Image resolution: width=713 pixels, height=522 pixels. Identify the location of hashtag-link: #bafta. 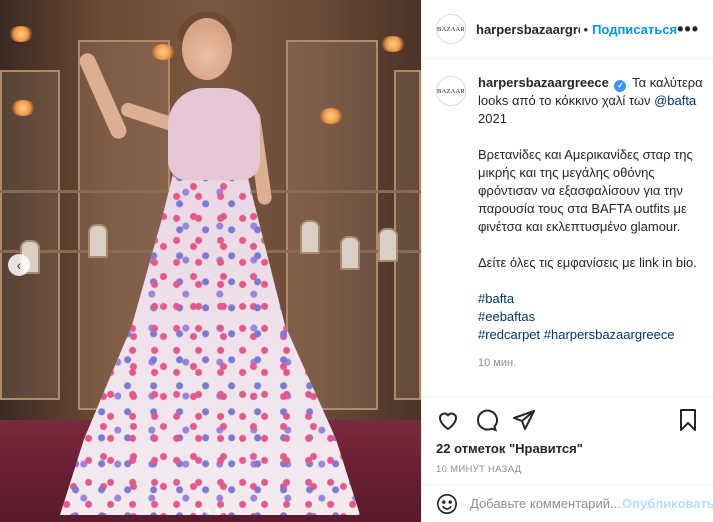
(496, 298).